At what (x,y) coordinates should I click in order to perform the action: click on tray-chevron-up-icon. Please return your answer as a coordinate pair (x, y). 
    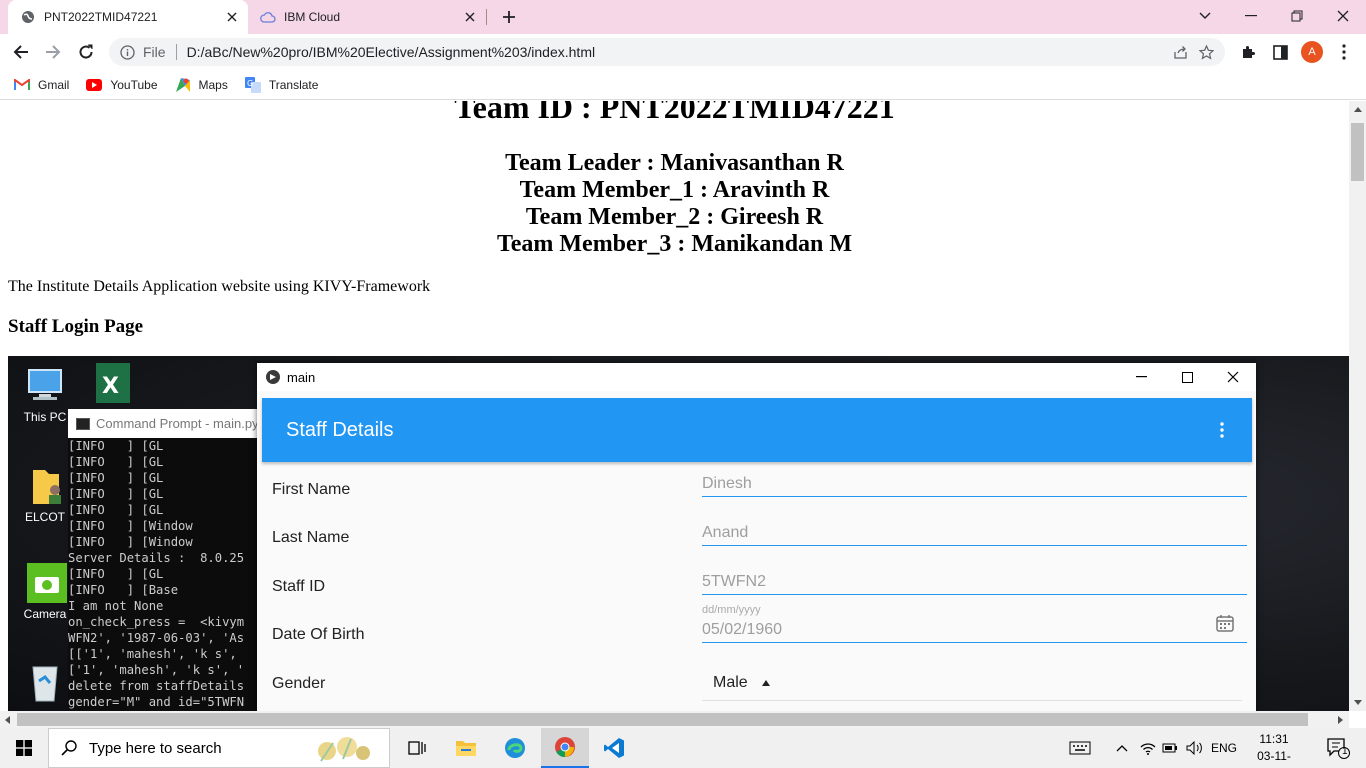
    Looking at the image, I should click on (1122, 748).